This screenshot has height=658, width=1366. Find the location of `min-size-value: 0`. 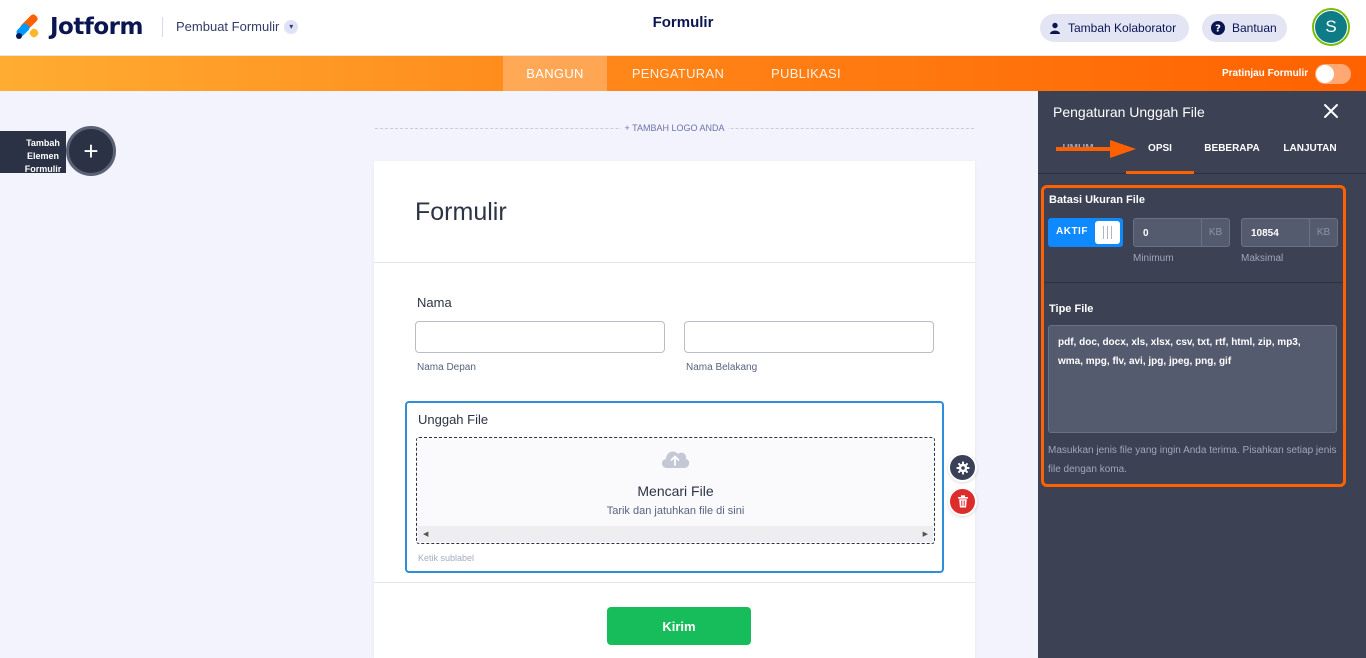

min-size-value: 0 is located at coordinates (1146, 233).